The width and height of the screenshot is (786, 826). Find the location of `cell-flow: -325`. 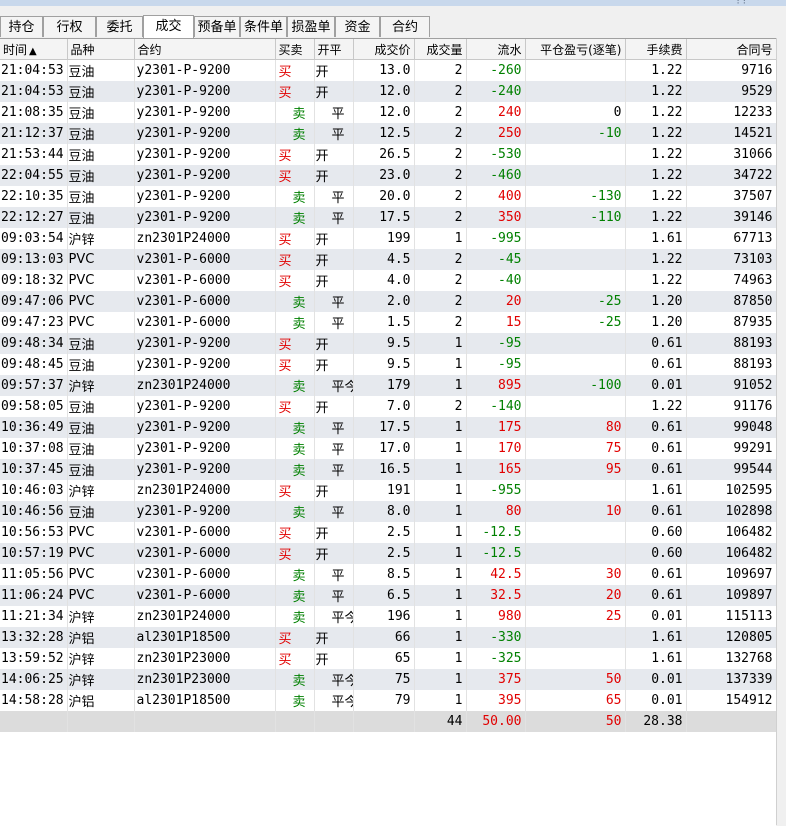

cell-flow: -325 is located at coordinates (496, 658).